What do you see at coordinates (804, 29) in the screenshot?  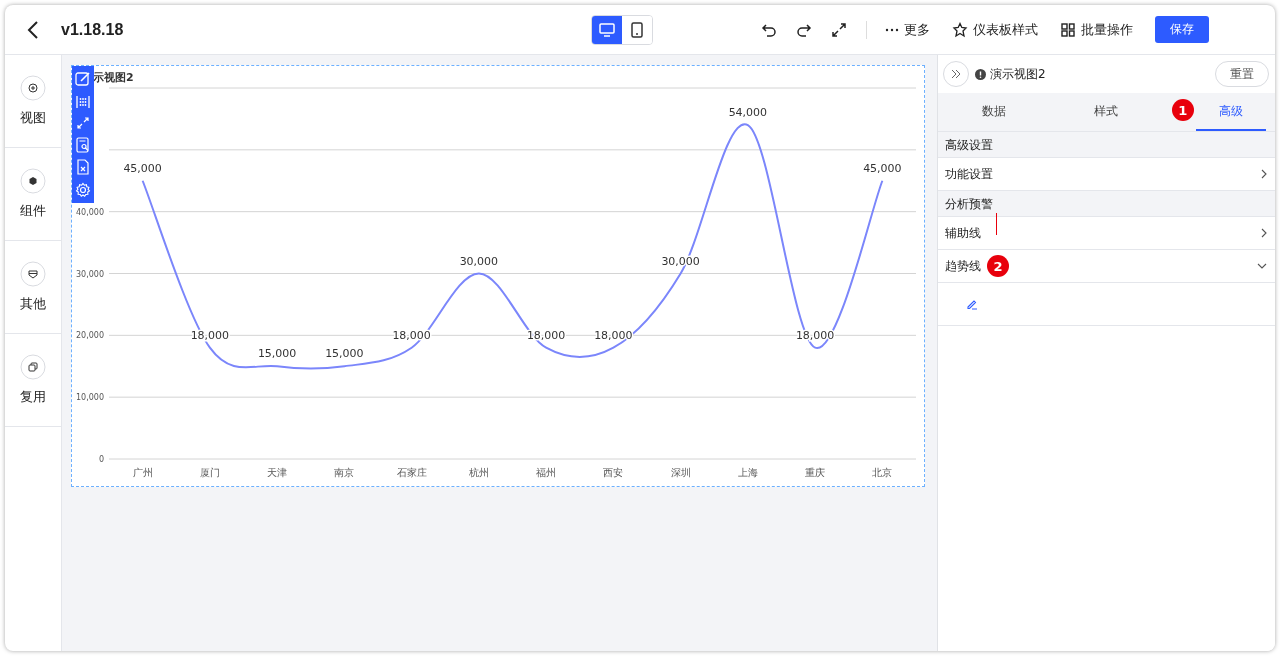 I see `redo-icon` at bounding box center [804, 29].